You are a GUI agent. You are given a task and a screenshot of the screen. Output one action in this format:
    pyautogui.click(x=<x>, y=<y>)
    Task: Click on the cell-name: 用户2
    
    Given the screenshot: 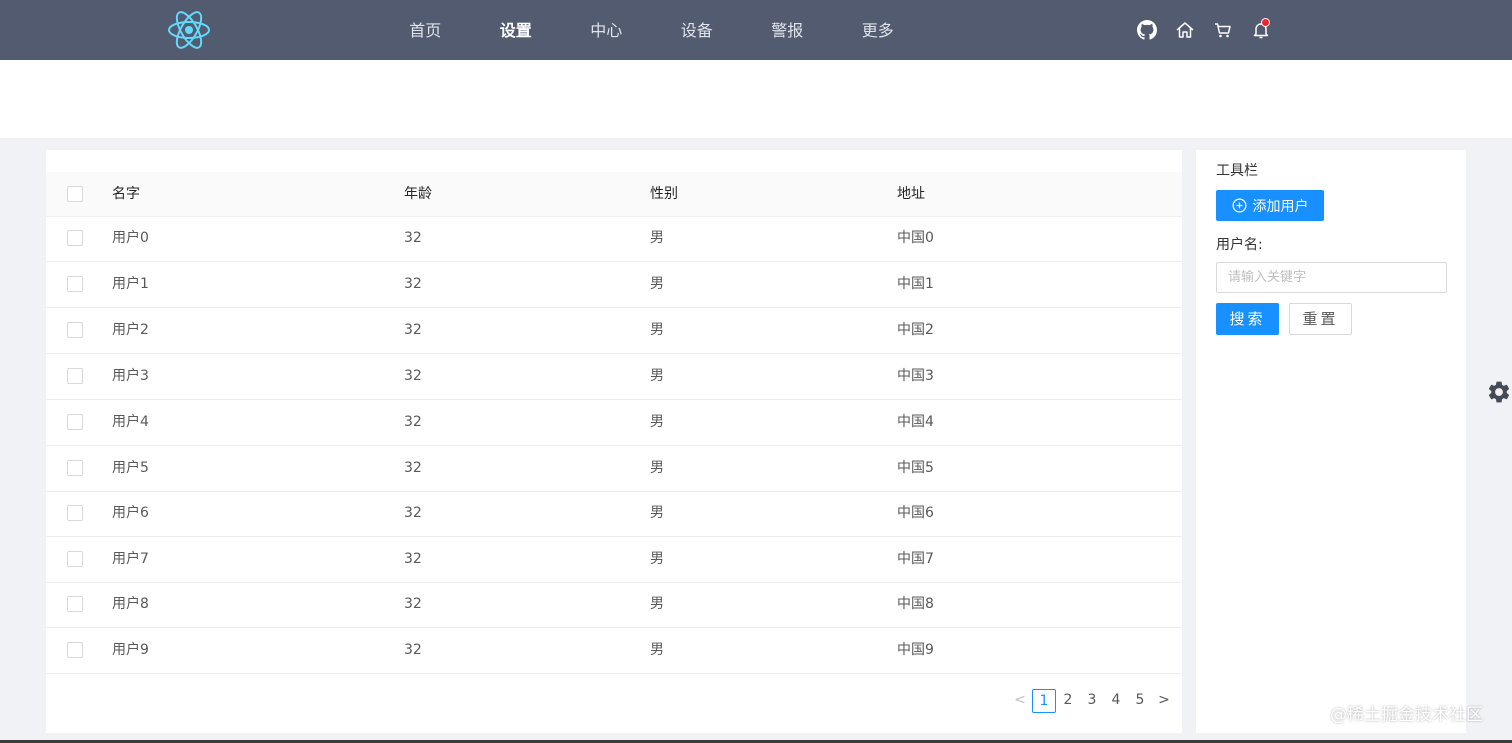 What is the action you would take?
    pyautogui.click(x=130, y=330)
    